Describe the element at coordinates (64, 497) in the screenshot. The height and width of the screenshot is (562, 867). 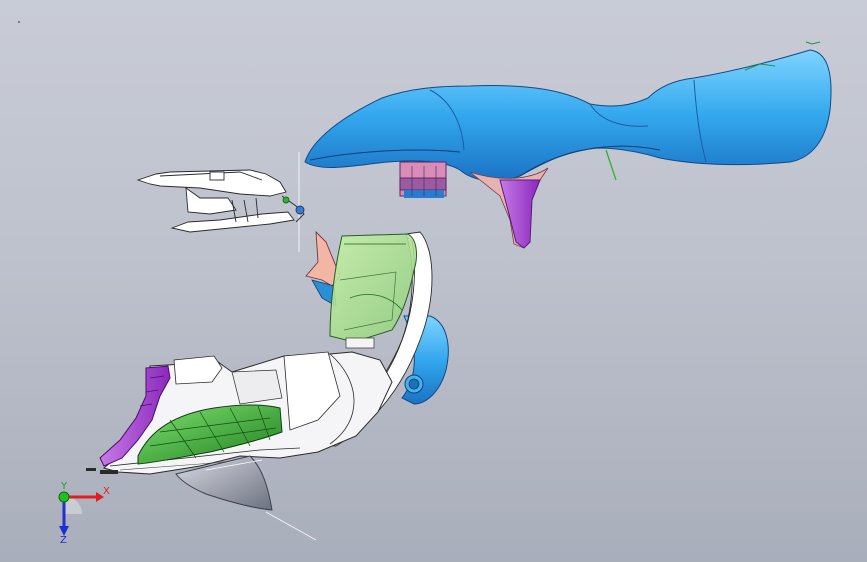
I see `y-axis-dot` at that location.